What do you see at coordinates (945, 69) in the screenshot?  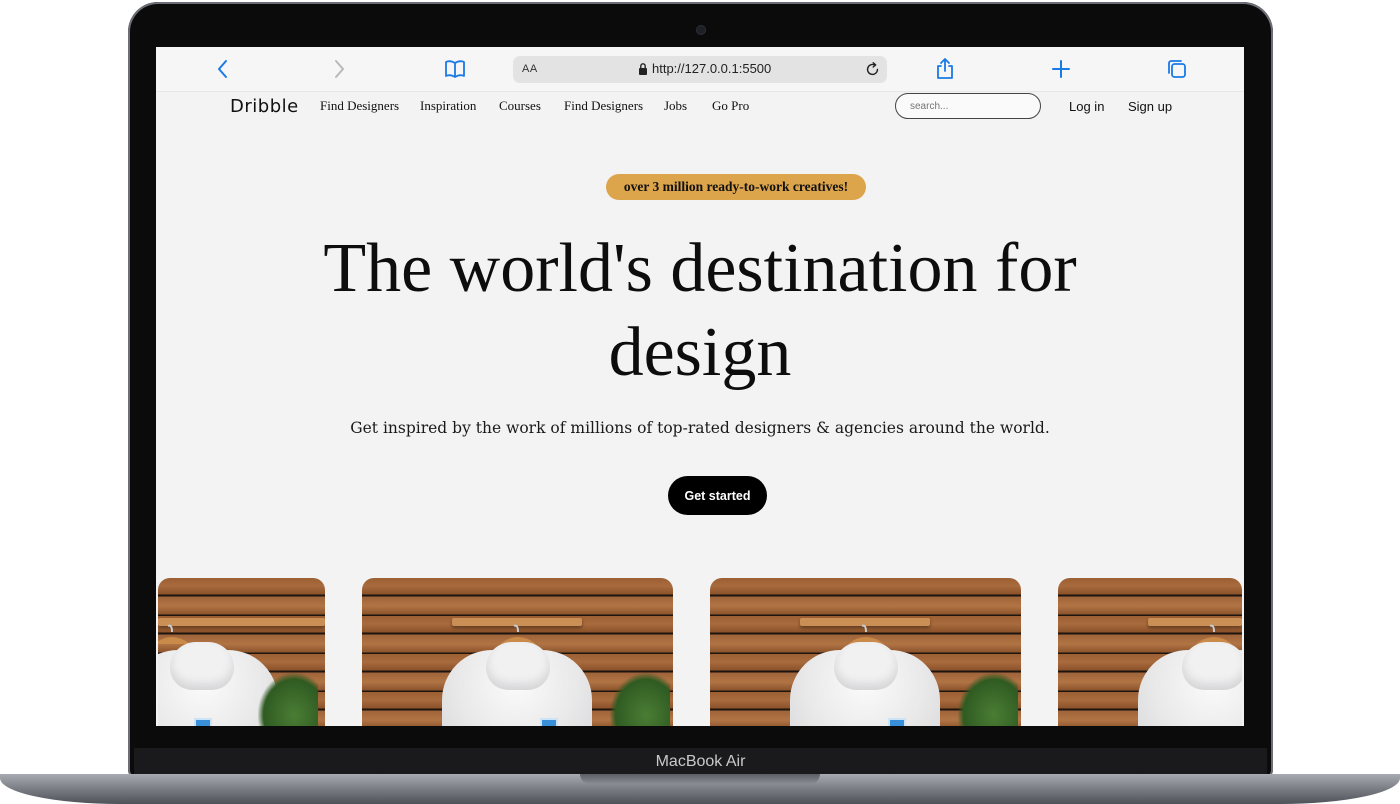 I see `share-icon` at bounding box center [945, 69].